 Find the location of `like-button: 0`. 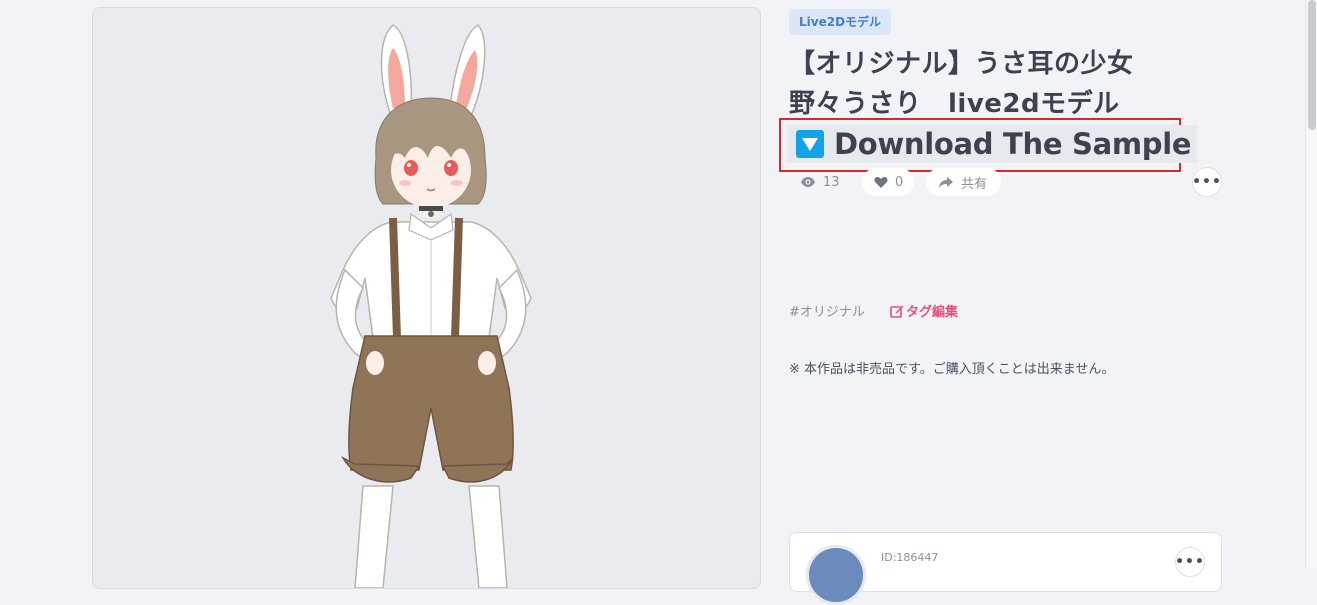

like-button: 0 is located at coordinates (888, 182).